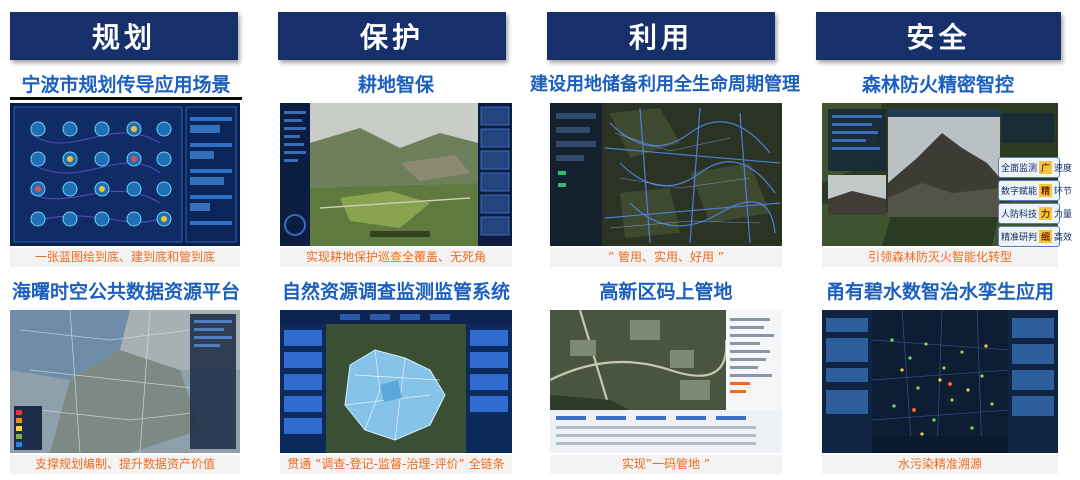 This screenshot has height=480, width=1080. I want to click on card-caption-planning-scenario: 一张蓝图绘到底、建到底和管到底, so click(125, 257).